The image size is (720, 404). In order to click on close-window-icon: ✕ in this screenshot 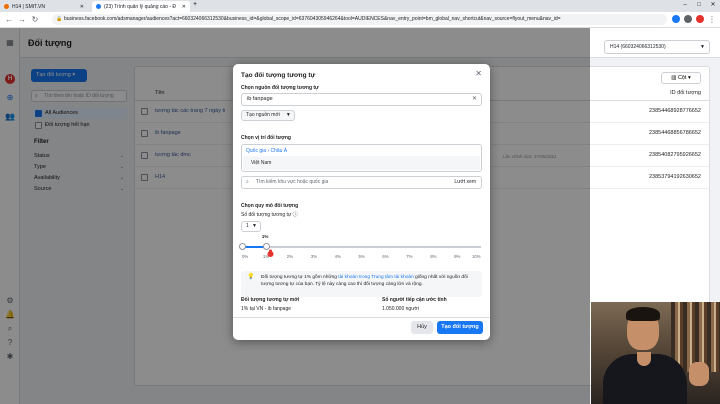, I will do `click(713, 5)`.